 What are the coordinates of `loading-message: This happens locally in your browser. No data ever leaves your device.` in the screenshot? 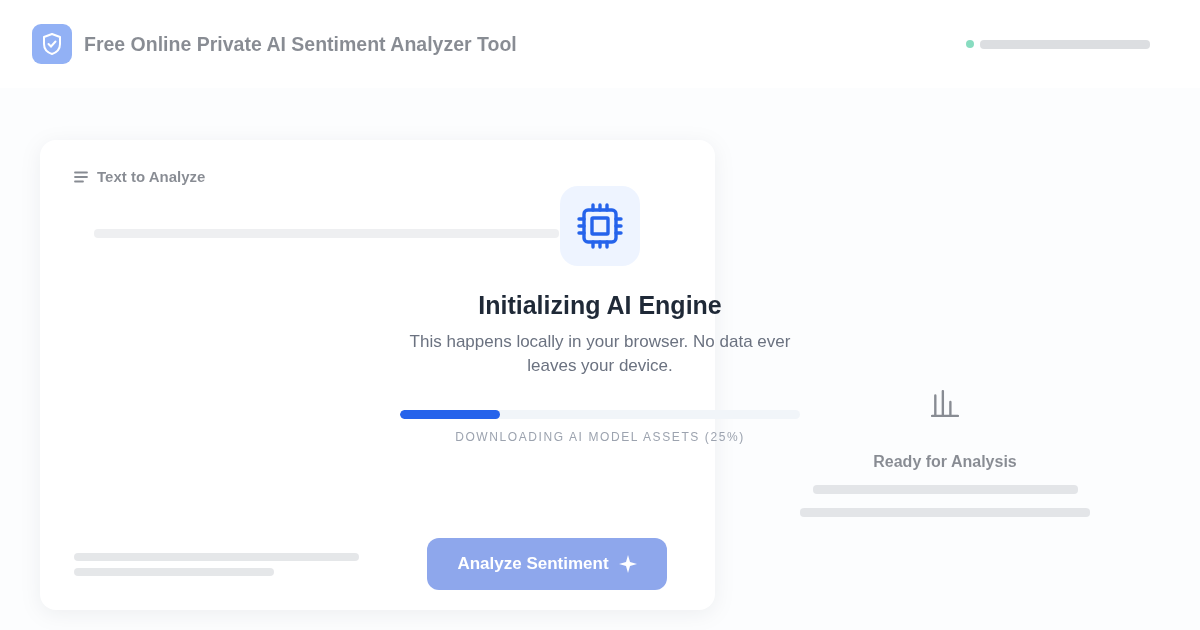 It's located at (600, 353).